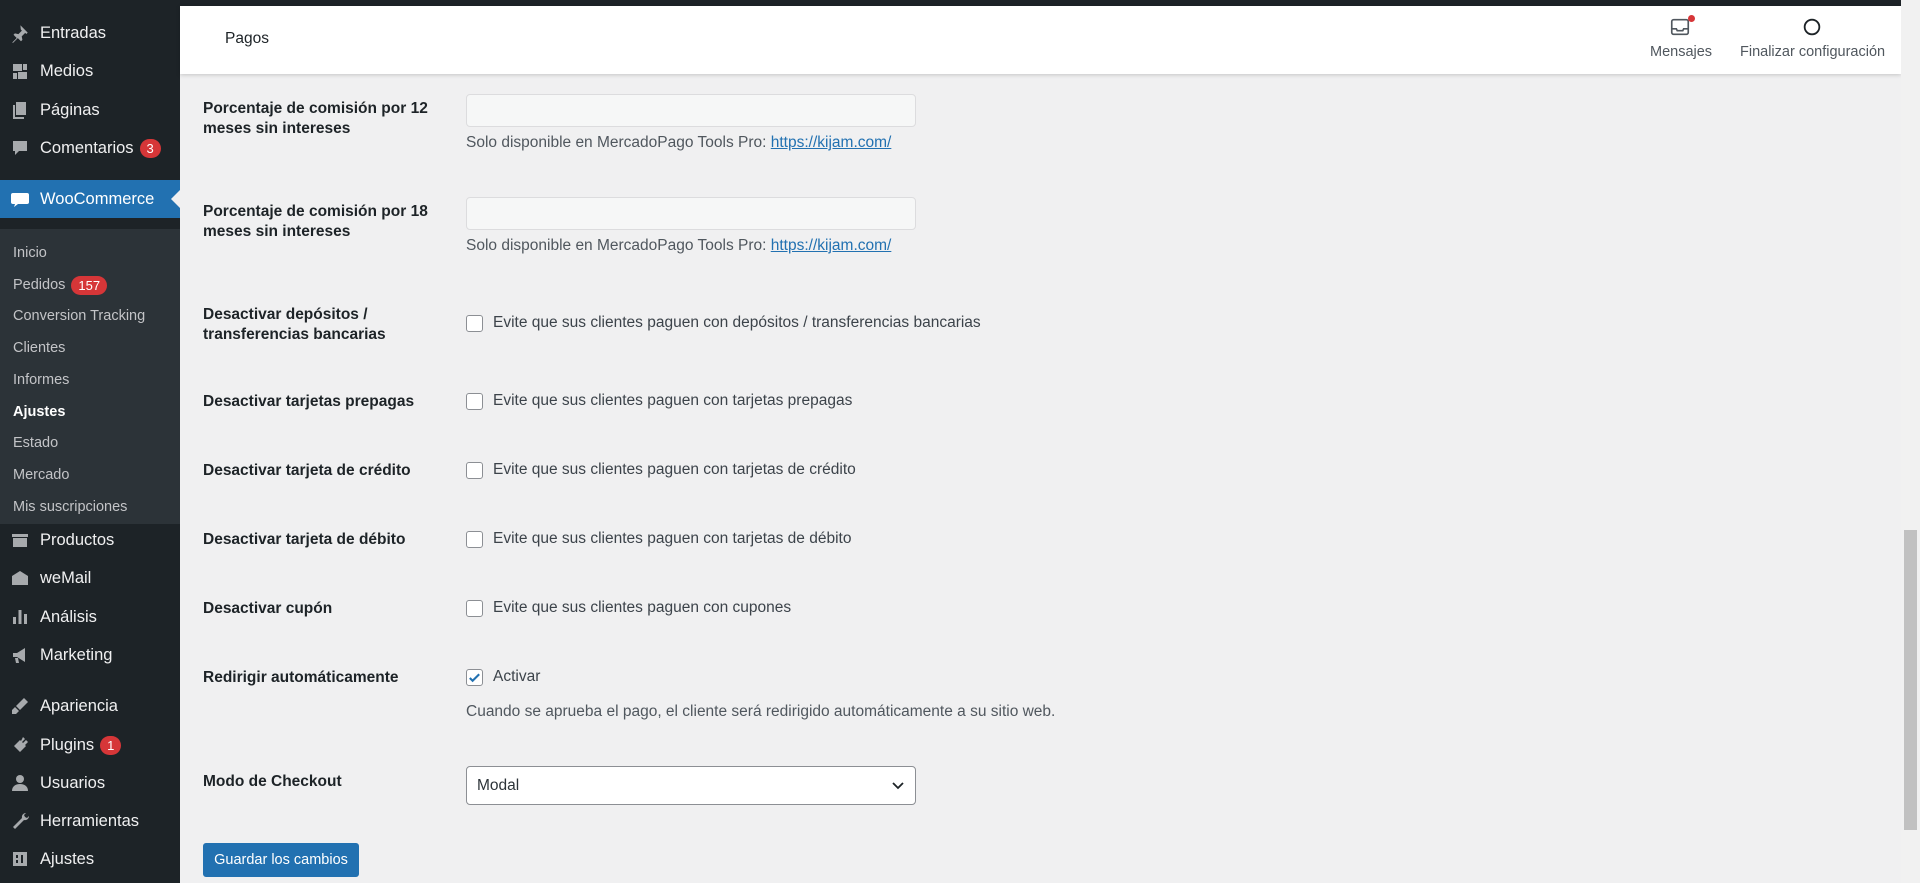  I want to click on sidebar-item-label: Herramientas, so click(90, 820).